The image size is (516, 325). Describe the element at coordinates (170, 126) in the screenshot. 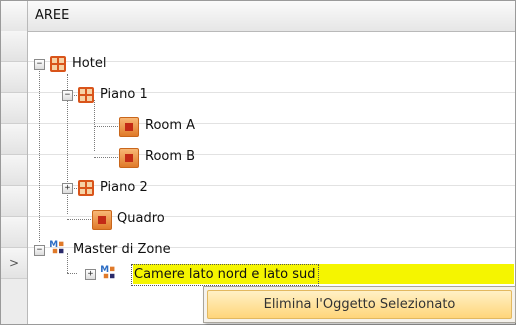

I see `tree-item-room-a: Room A` at that location.